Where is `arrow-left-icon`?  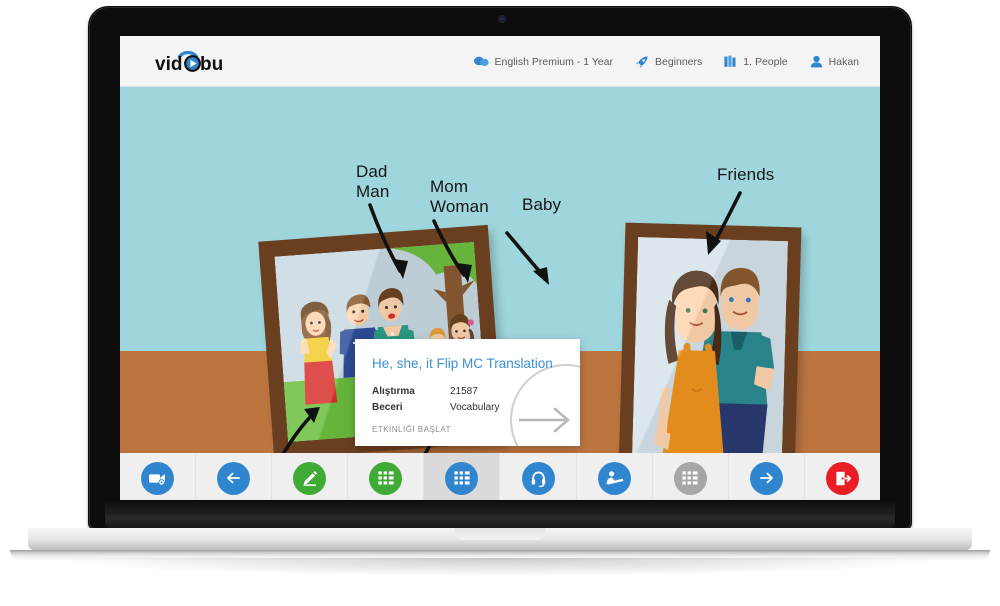 arrow-left-icon is located at coordinates (234, 478).